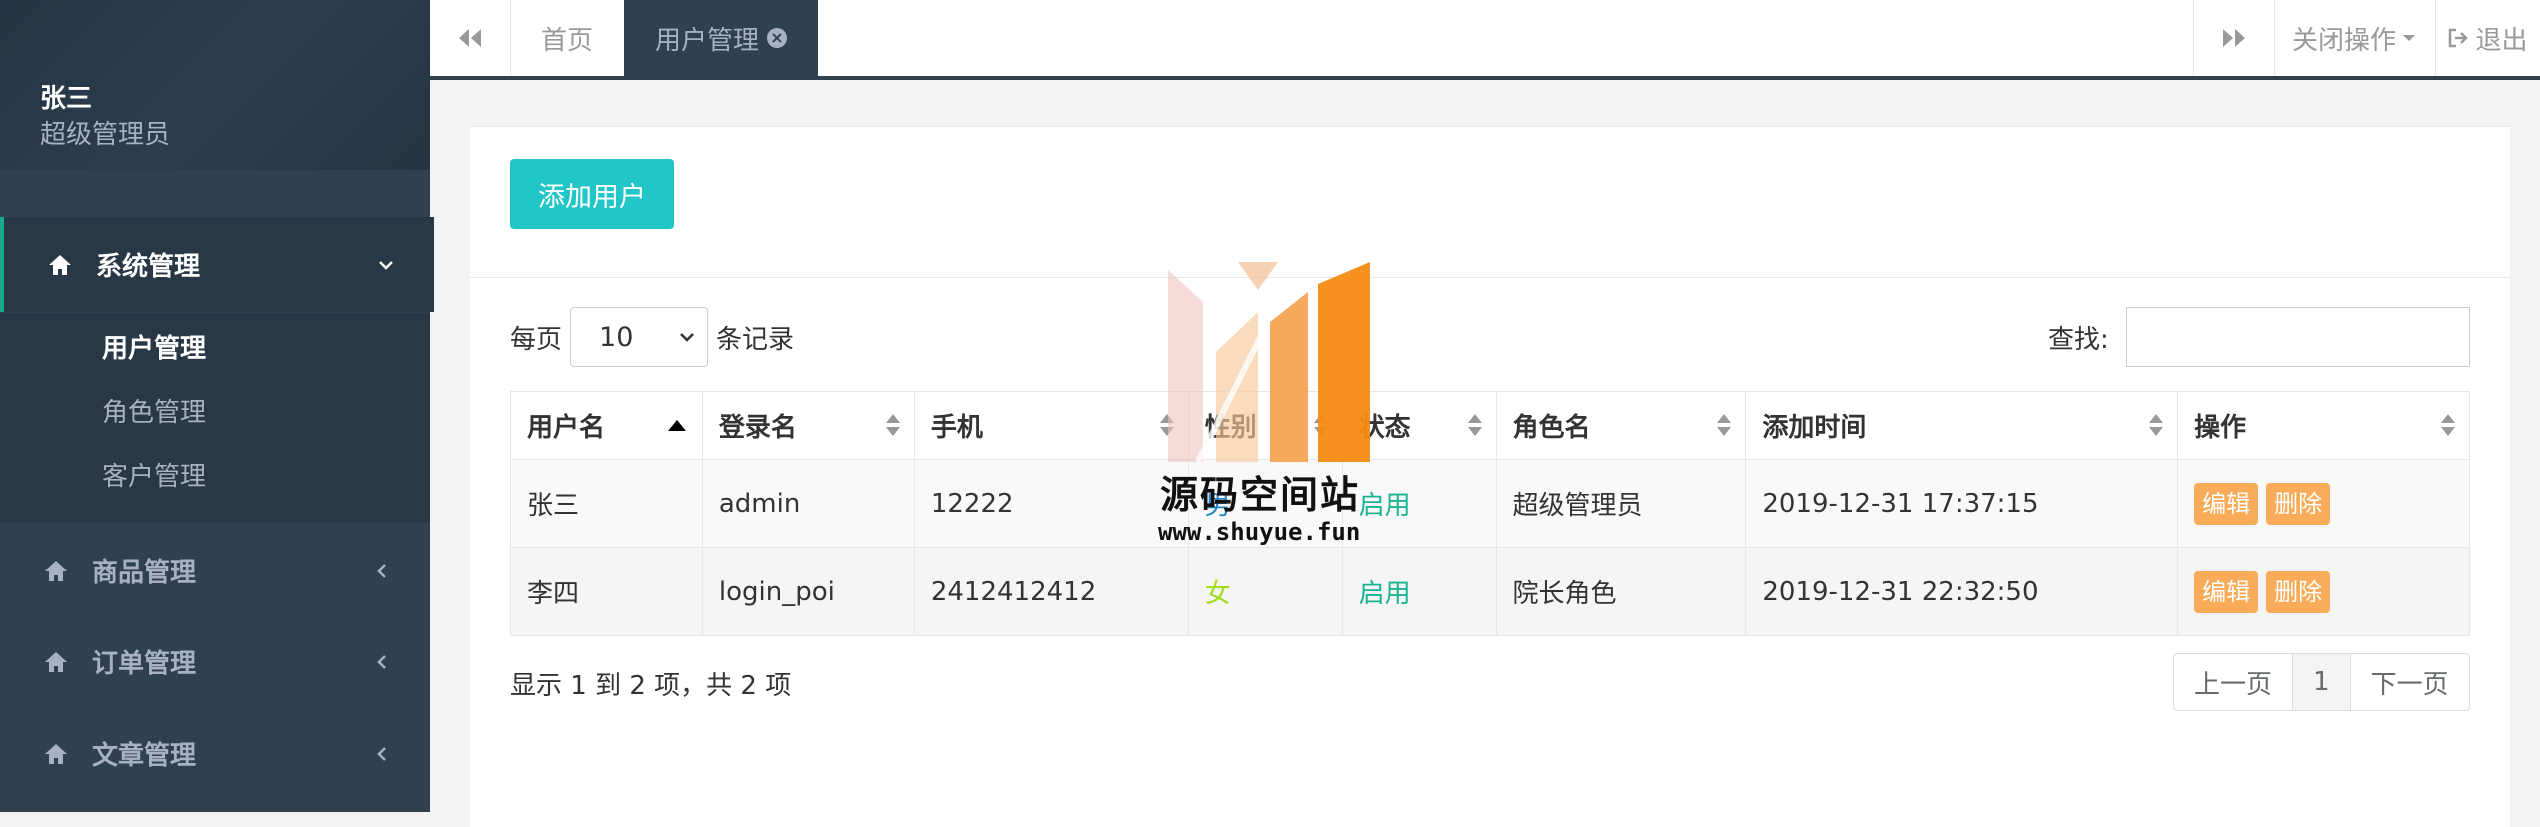 The width and height of the screenshot is (2540, 827). Describe the element at coordinates (1490, 425) in the screenshot. I see `table-header-row: 用户名 登录名 手机 性别 状态 角色名 添加时间 操作` at that location.